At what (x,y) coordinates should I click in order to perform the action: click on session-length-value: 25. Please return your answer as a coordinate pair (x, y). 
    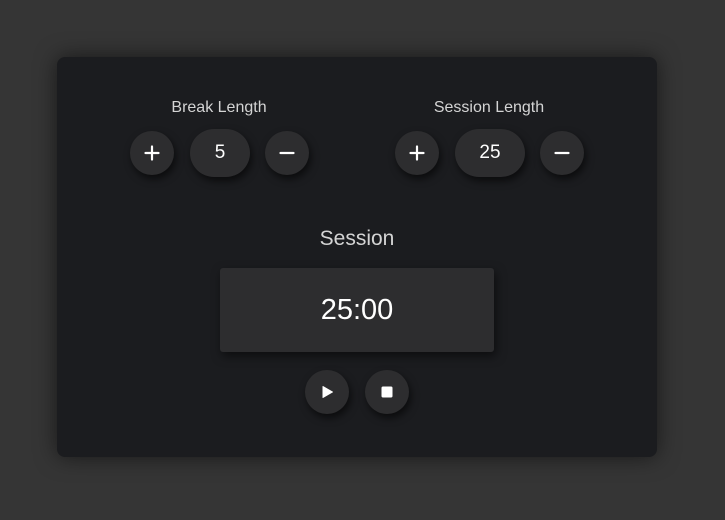
    Looking at the image, I should click on (490, 153).